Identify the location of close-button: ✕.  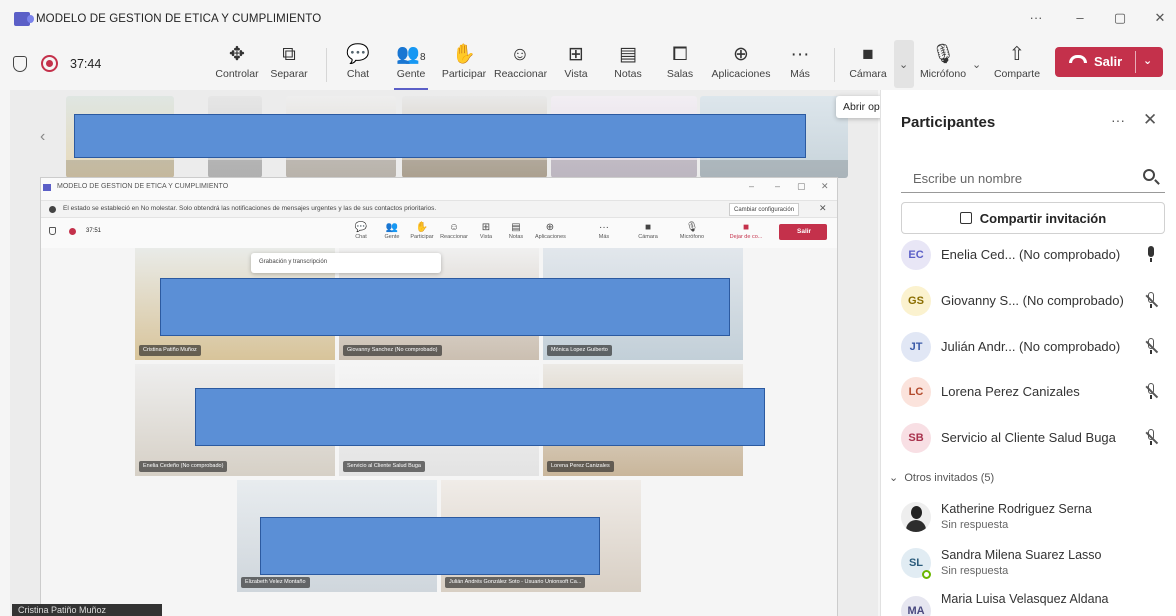
(1160, 18).